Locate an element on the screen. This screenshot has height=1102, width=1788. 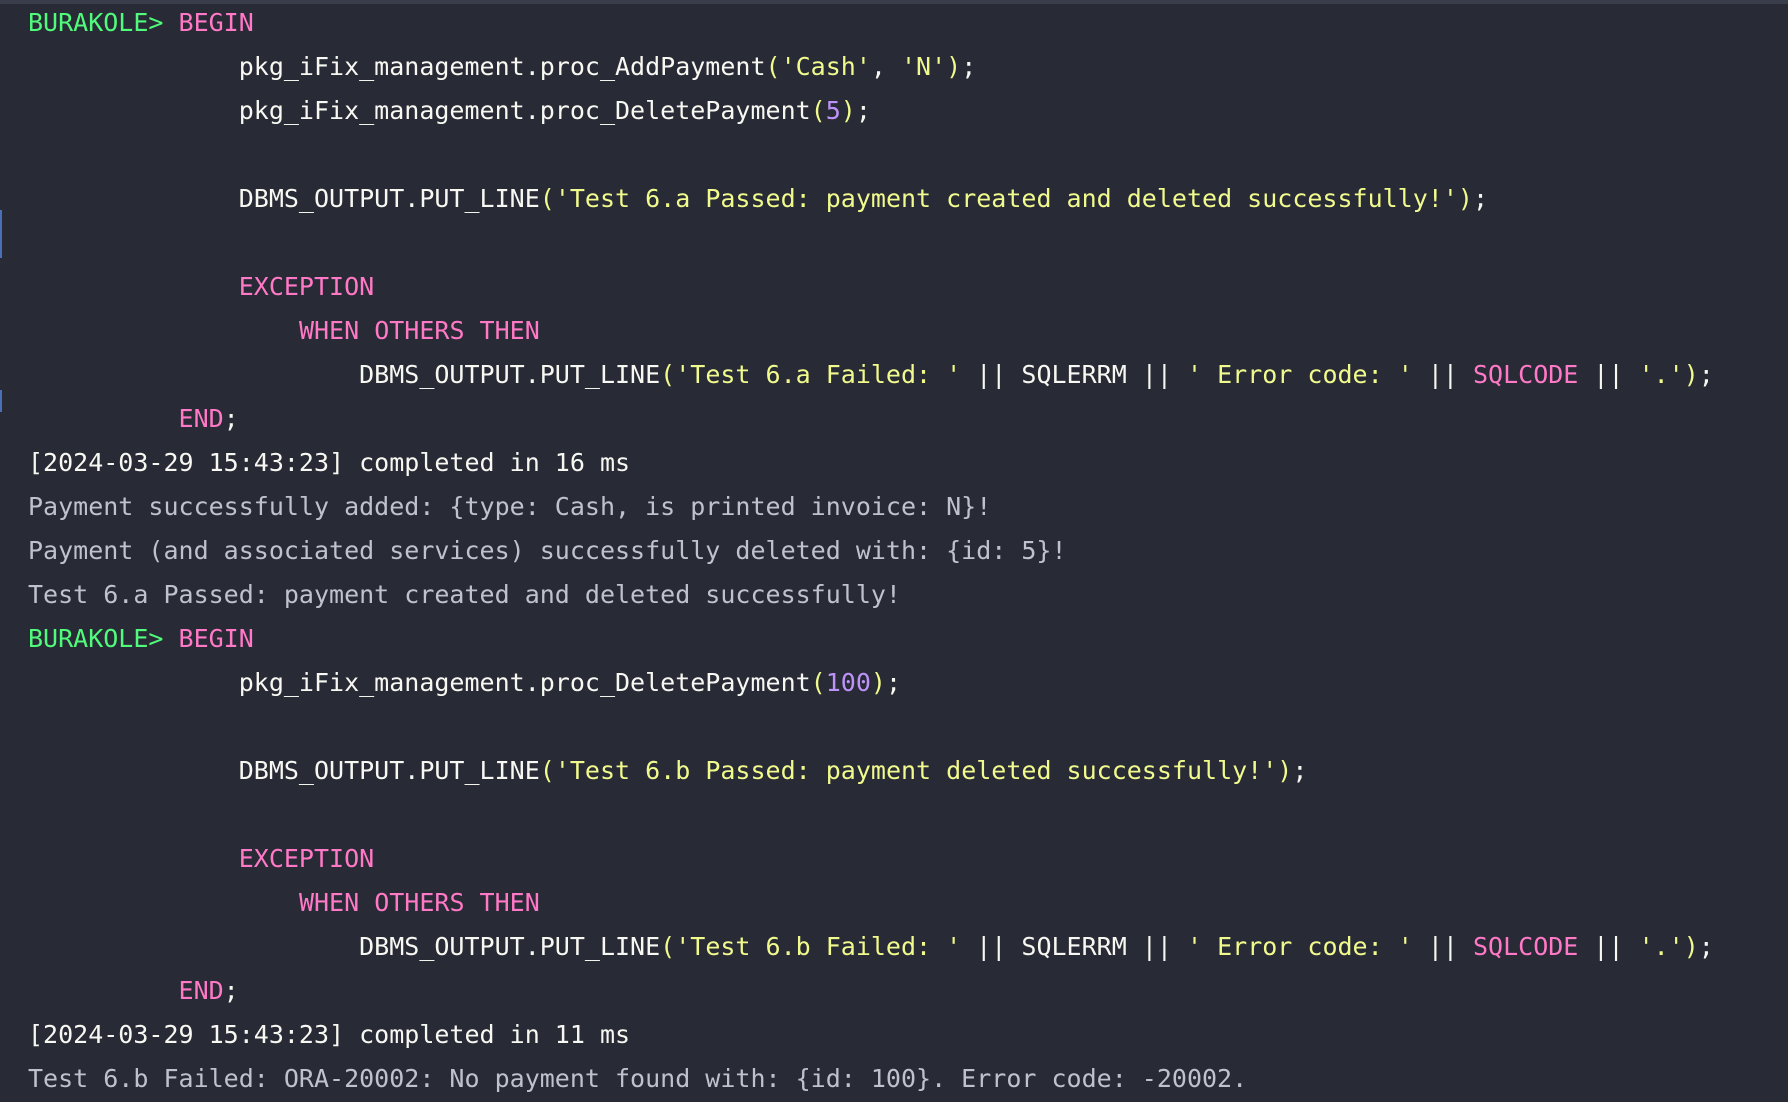
console-line-status: [2024-03-29 15:43:23] completed in 11 ms is located at coordinates (329, 1035).